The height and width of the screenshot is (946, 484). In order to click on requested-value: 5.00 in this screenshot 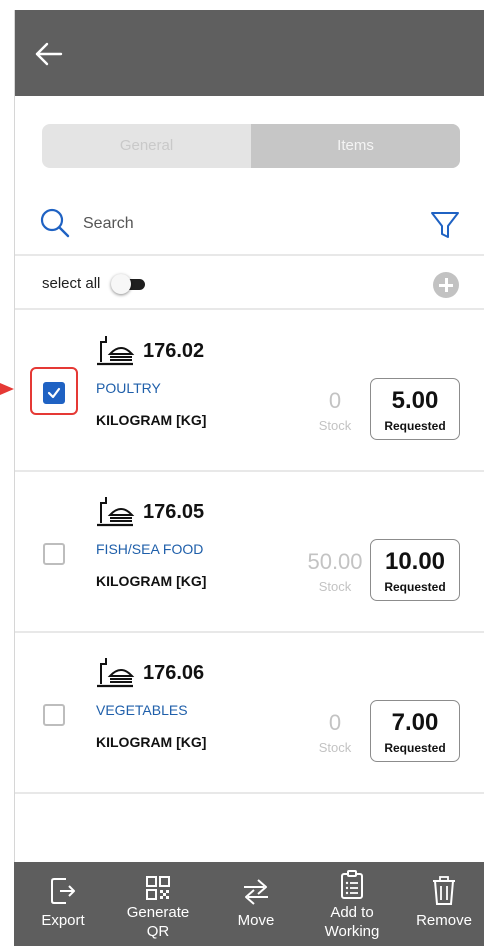, I will do `click(415, 400)`.